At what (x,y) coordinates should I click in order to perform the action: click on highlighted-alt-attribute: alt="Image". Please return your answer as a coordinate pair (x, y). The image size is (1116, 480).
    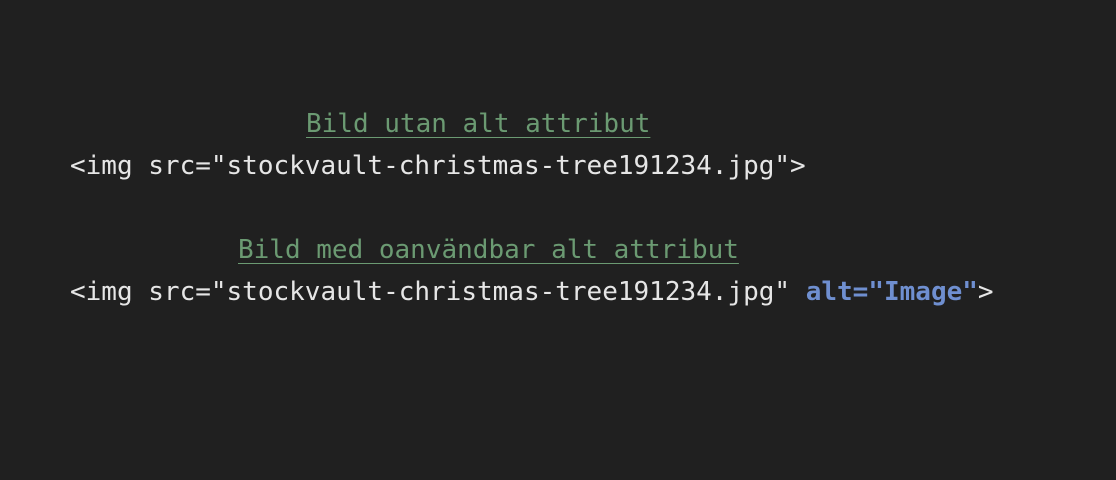
    Looking at the image, I should click on (891, 292).